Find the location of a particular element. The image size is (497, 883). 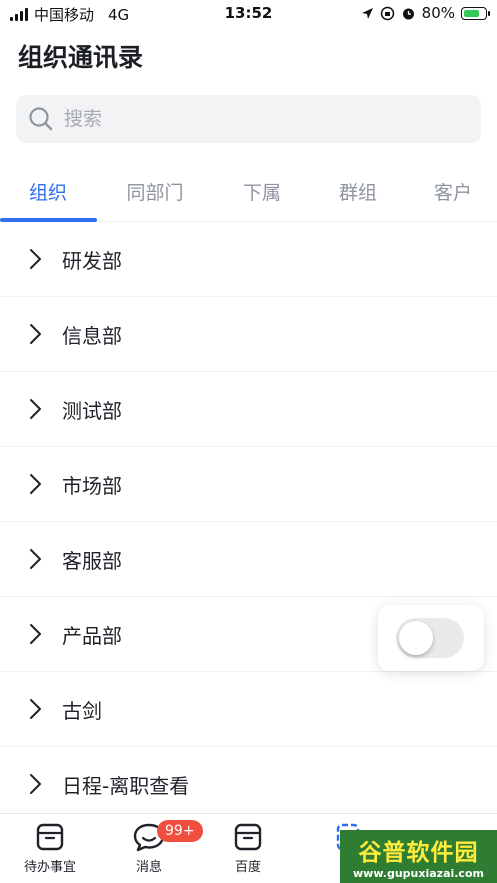

toggle-knob is located at coordinates (416, 638).